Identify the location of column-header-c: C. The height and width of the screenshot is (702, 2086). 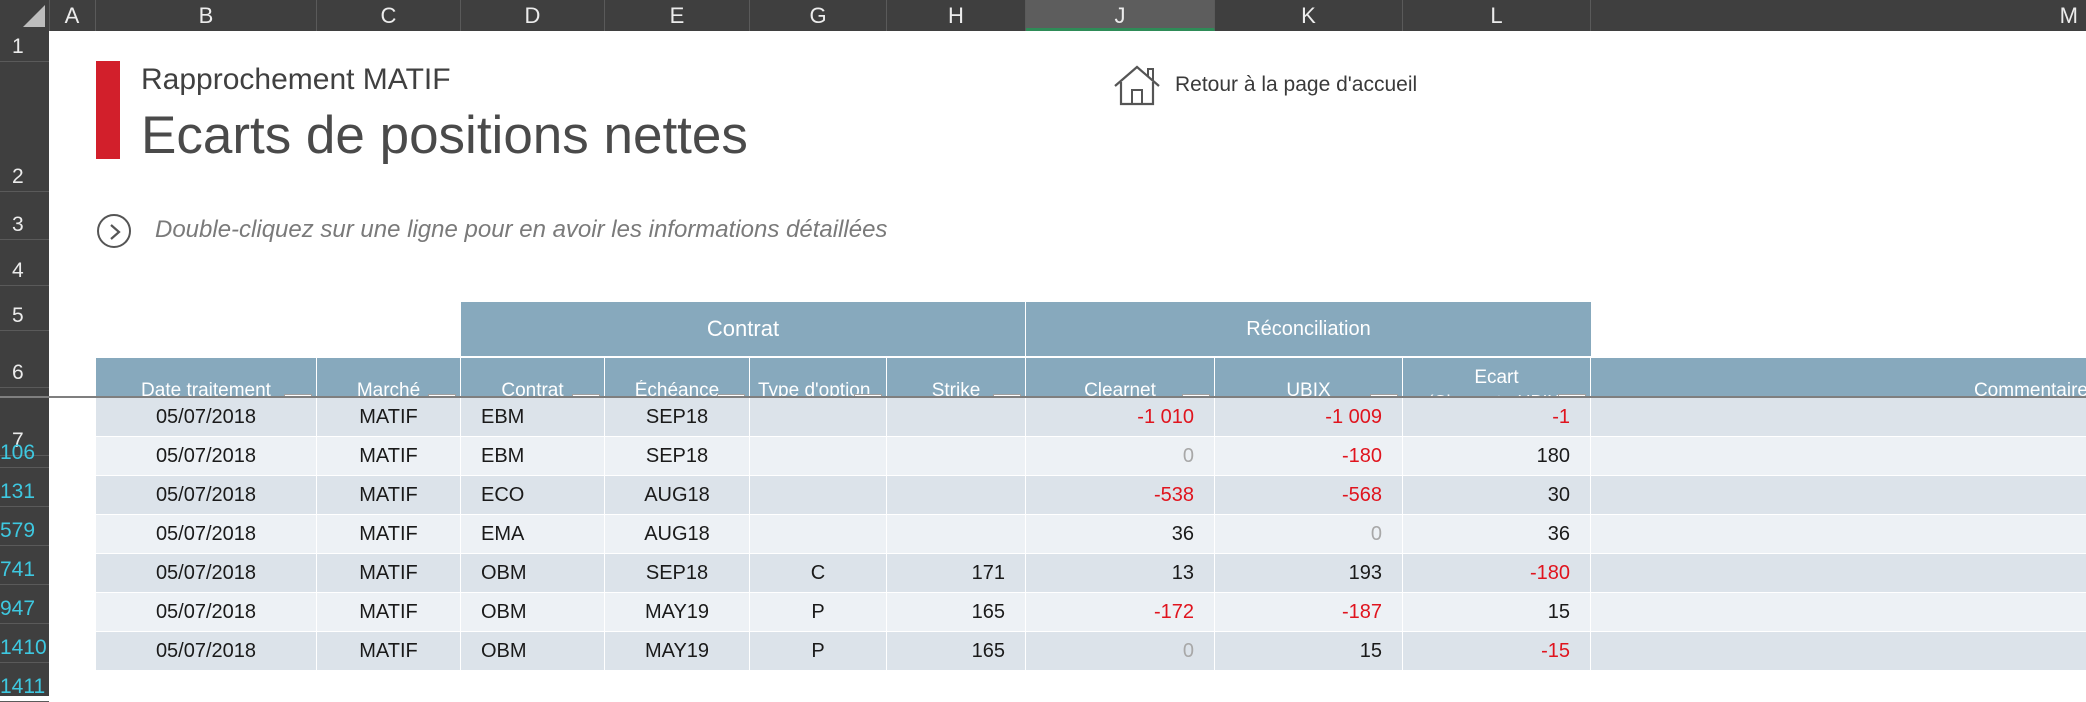
(389, 15).